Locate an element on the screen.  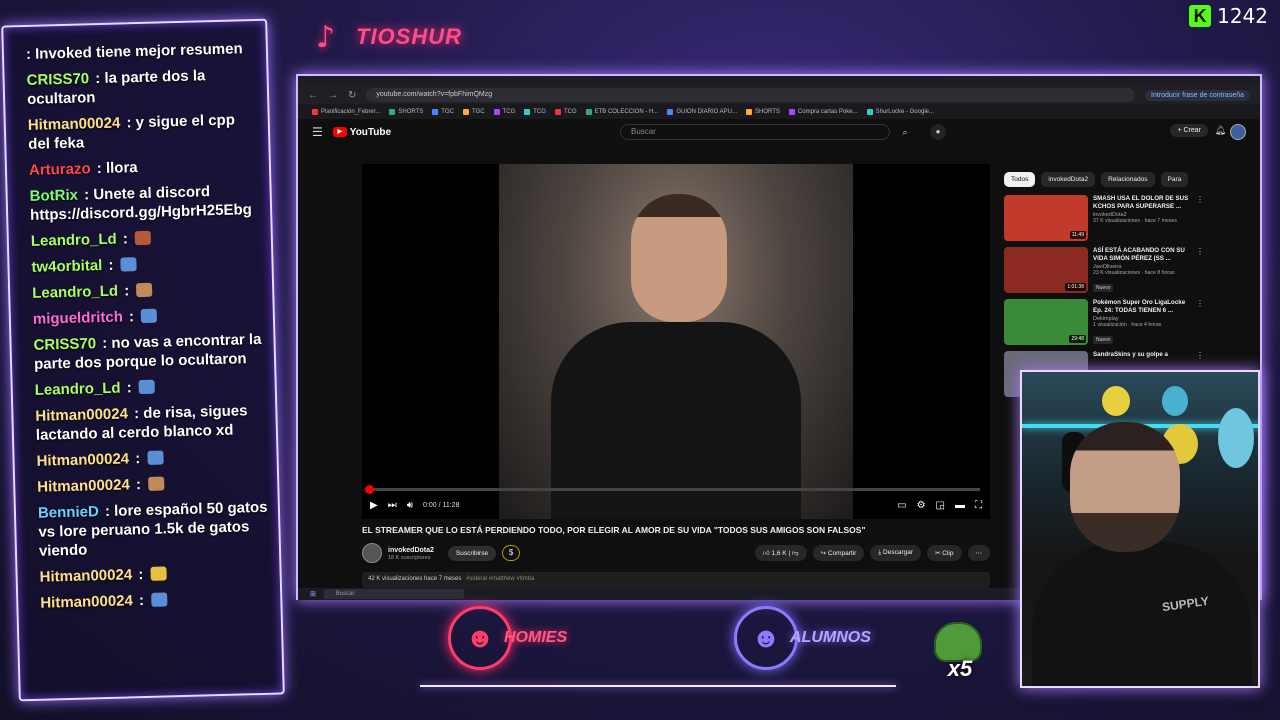
notifications-bell-icon: 🔔︎ is located at coordinates (1220, 130).